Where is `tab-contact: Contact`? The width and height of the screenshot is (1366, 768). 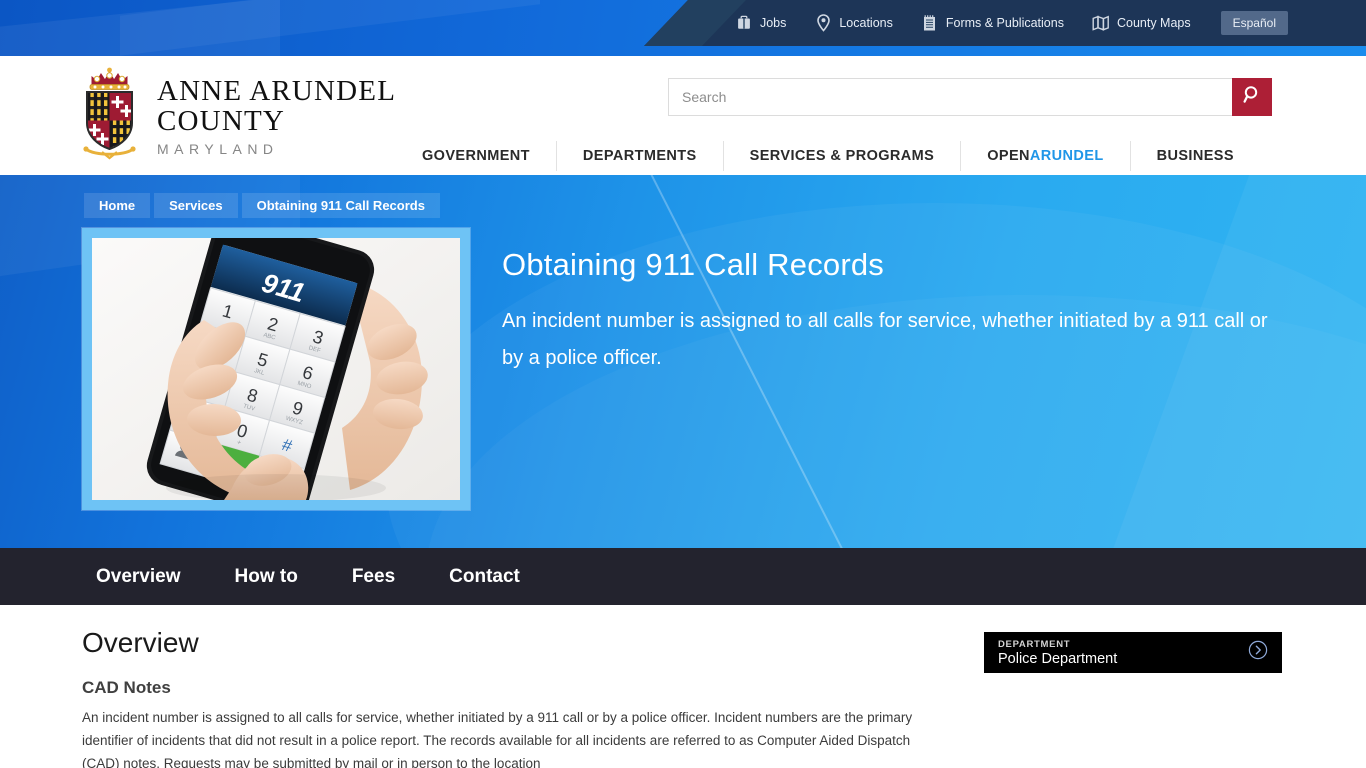 tab-contact: Contact is located at coordinates (484, 577).